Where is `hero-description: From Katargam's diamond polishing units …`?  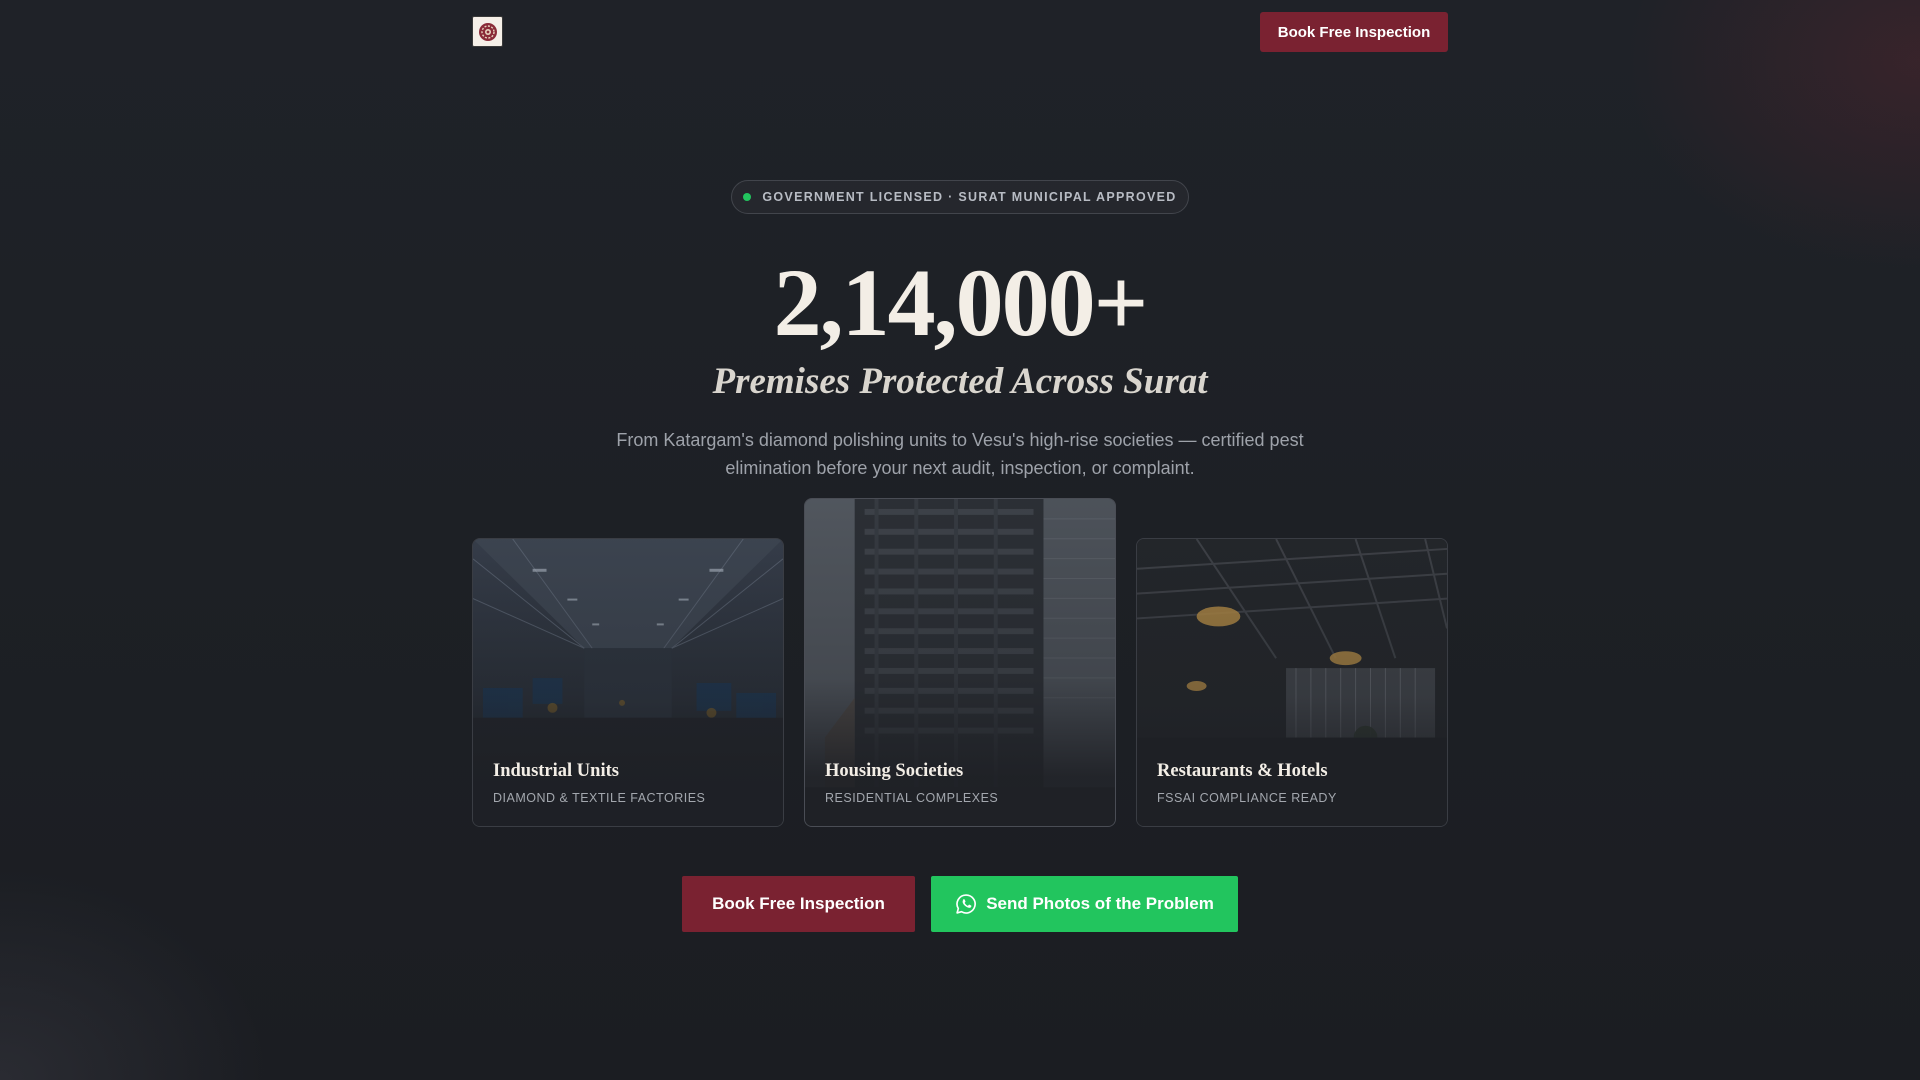
hero-description: From Katargam's diamond polishing units … is located at coordinates (960, 454).